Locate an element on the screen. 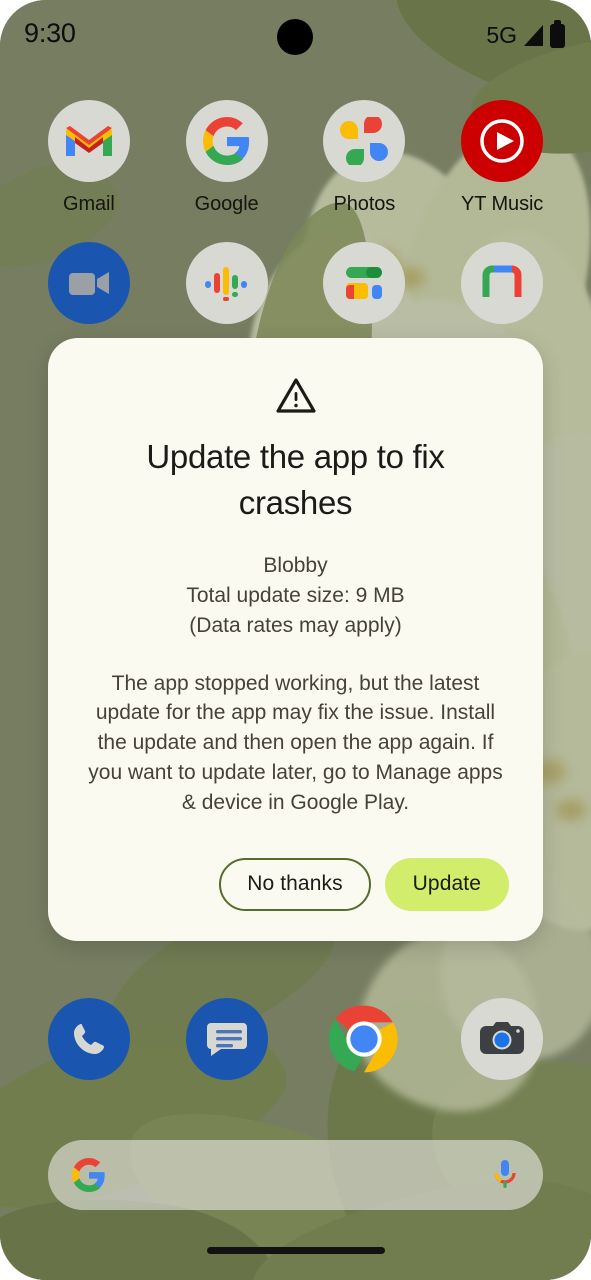 This screenshot has height=1280, width=591. microphone-icon is located at coordinates (505, 1175).